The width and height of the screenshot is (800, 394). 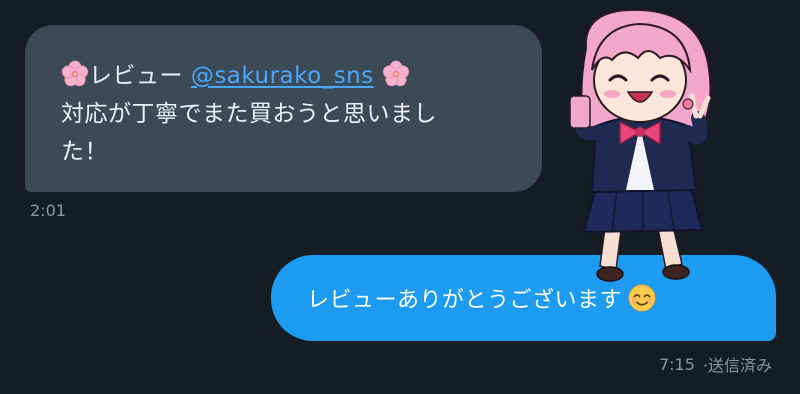 What do you see at coordinates (676, 364) in the screenshot?
I see `outgoing-timestamp: 7:15` at bounding box center [676, 364].